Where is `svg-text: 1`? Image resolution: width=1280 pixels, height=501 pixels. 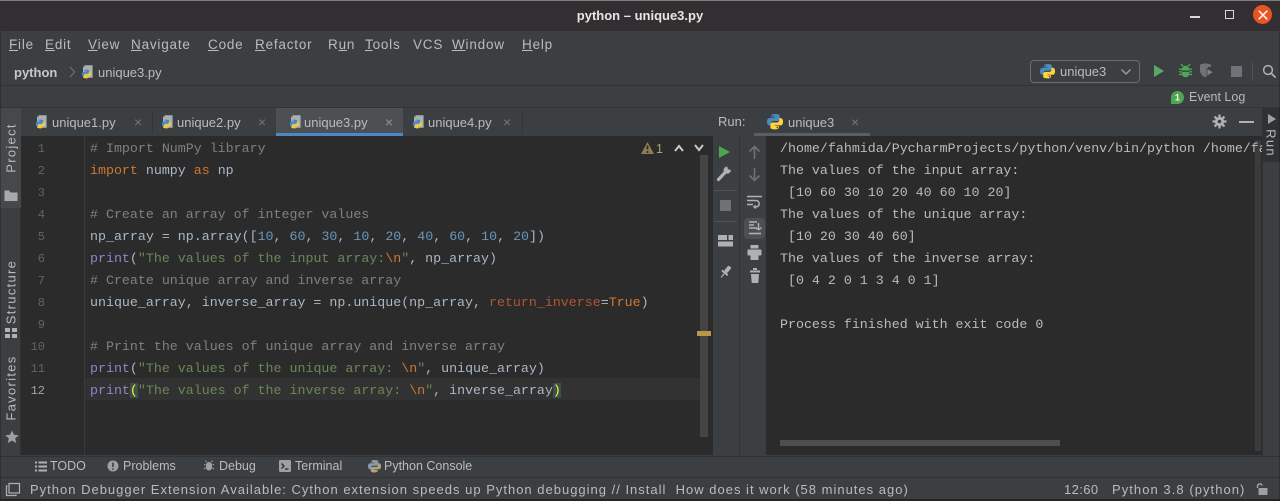 svg-text: 1 is located at coordinates (1177, 98).